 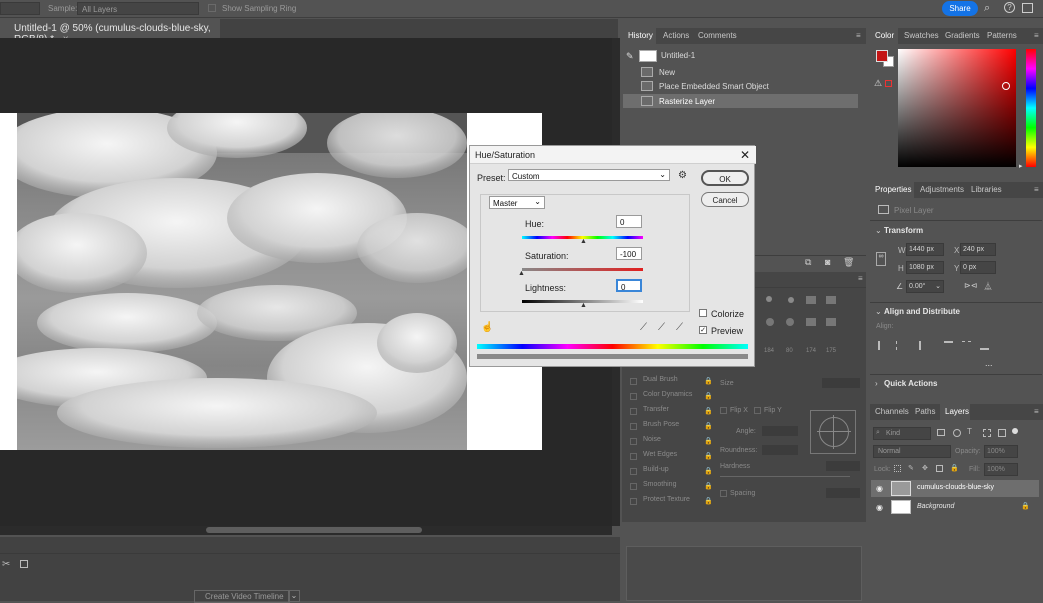 I want to click on gear-icon: ⚙, so click(x=682, y=175).